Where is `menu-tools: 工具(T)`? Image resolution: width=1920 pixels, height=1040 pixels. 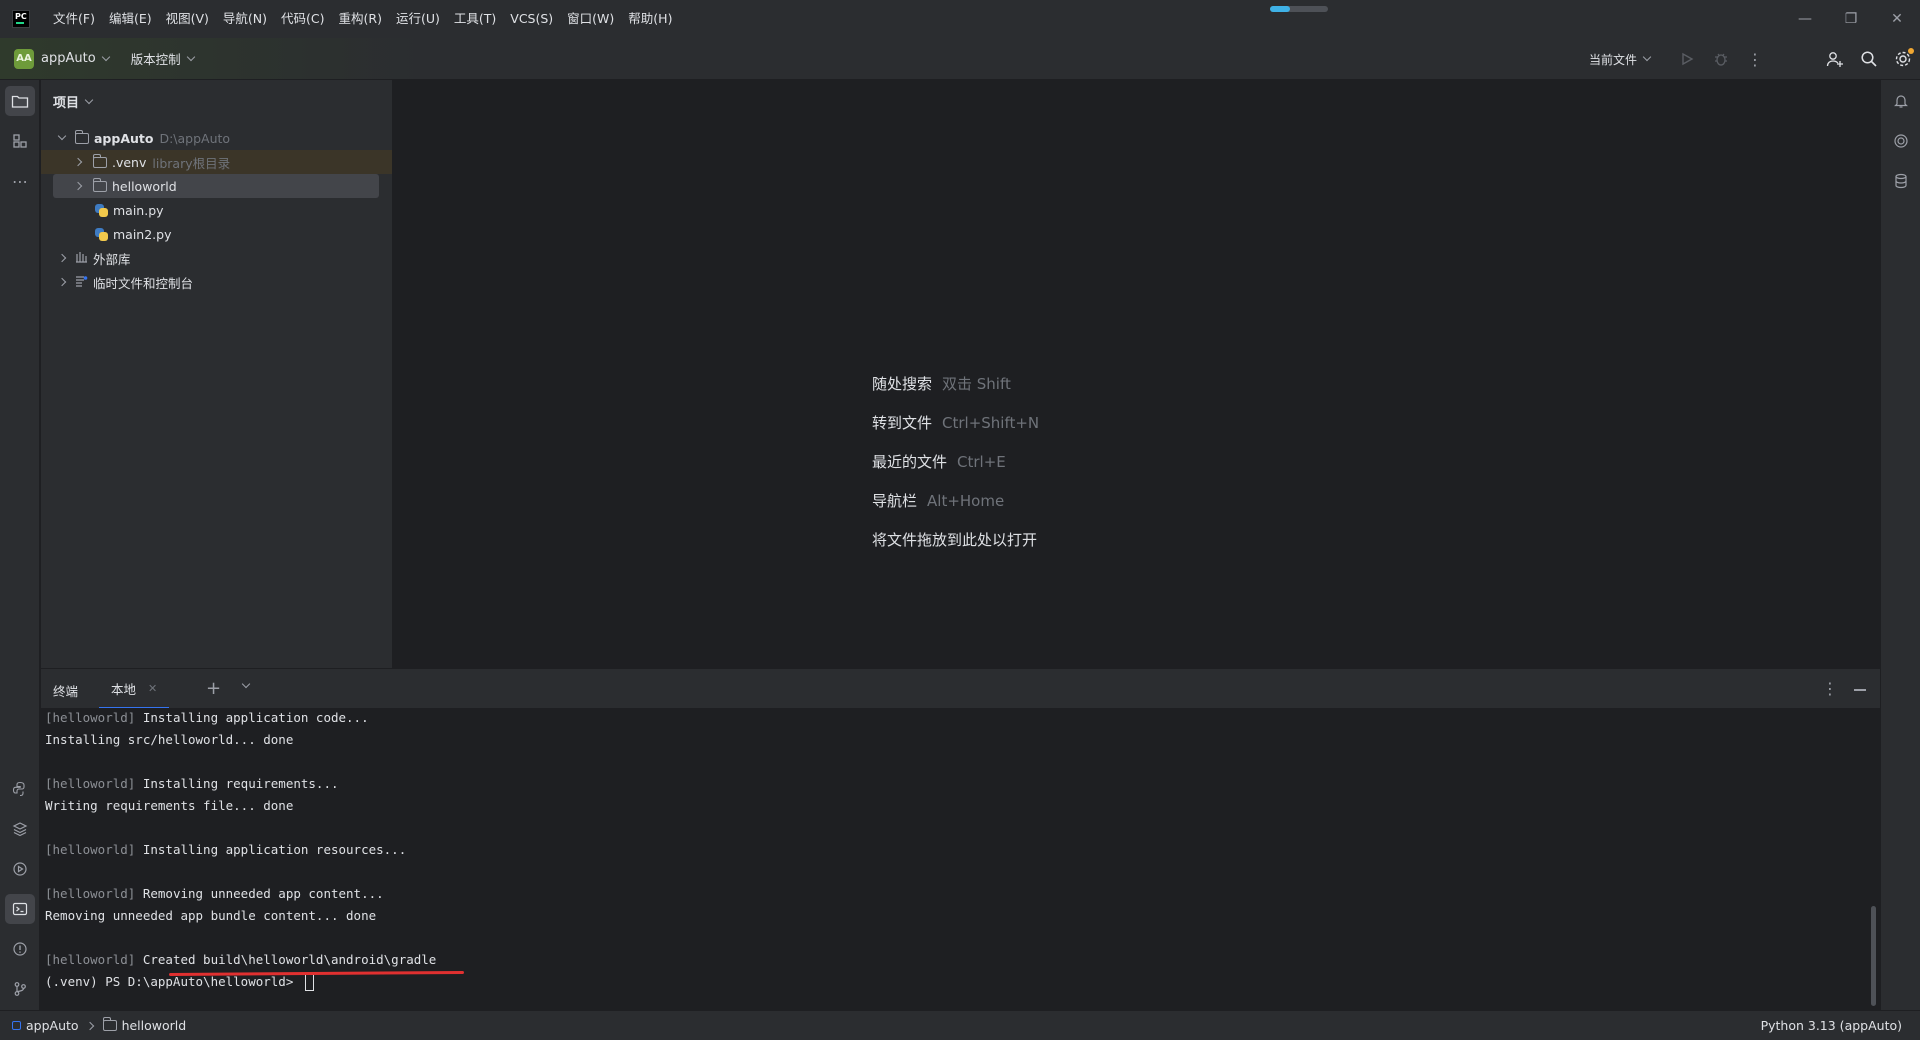 menu-tools: 工具(T) is located at coordinates (475, 19).